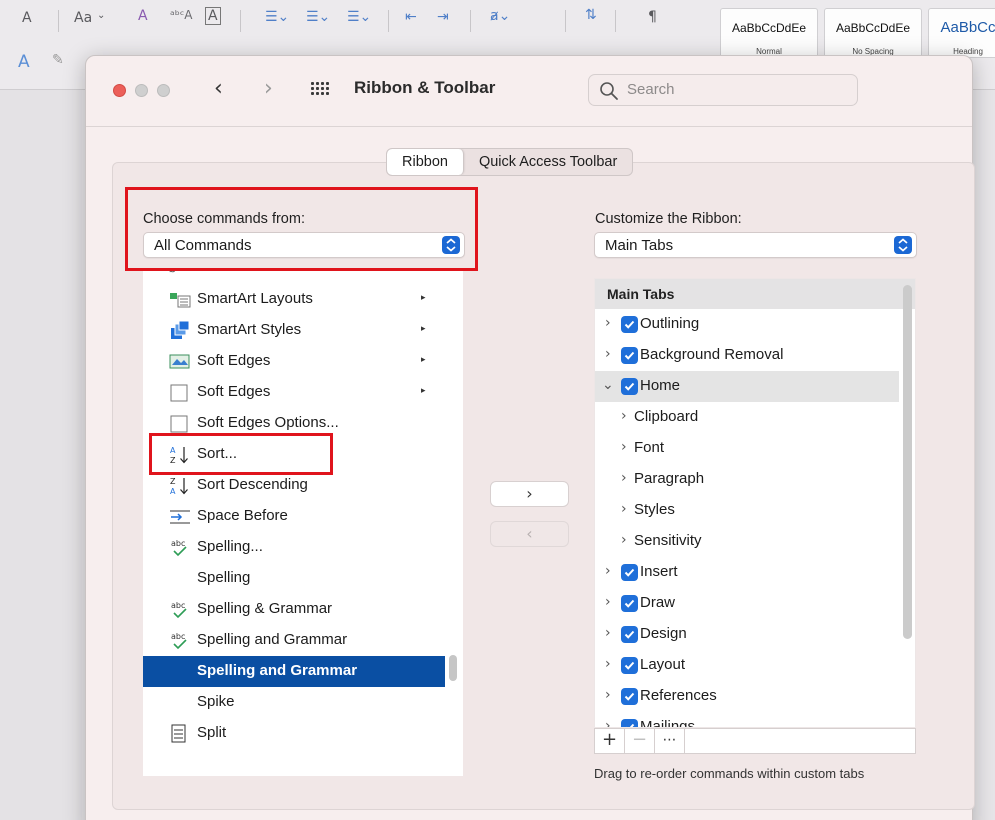 This screenshot has width=995, height=820. Describe the element at coordinates (737, 89) in the screenshot. I see `search-input` at that location.